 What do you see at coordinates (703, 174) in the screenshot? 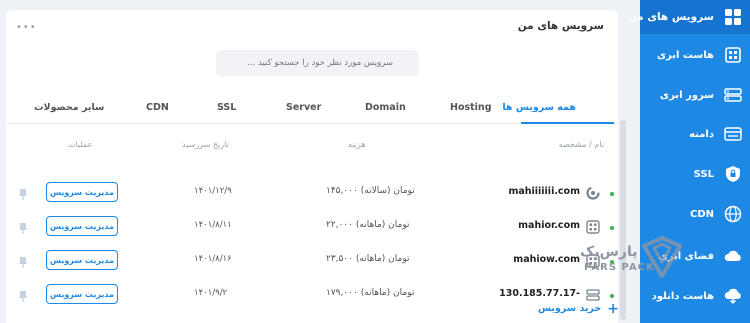
I see `sidebar-item-label: SSL` at bounding box center [703, 174].